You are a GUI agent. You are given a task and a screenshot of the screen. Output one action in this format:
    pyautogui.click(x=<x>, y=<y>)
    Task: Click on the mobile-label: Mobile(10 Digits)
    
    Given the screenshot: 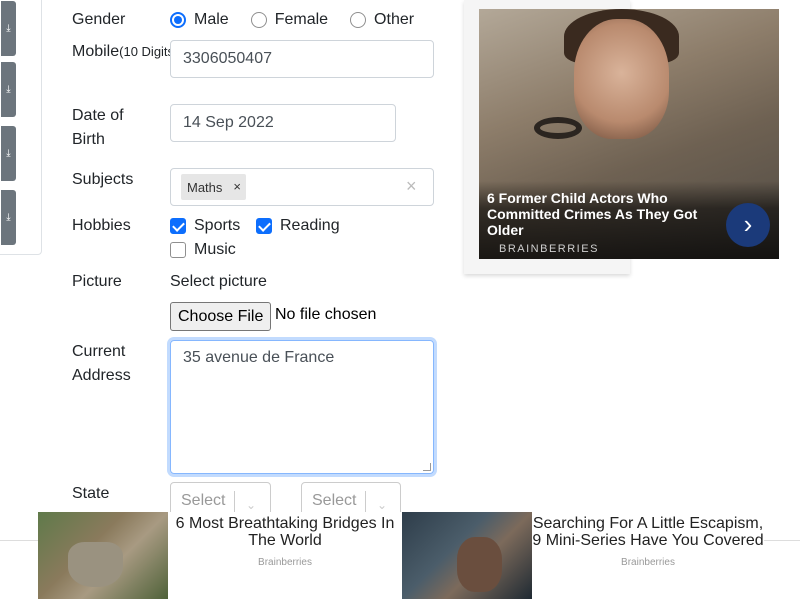 What is the action you would take?
    pyautogui.click(x=125, y=52)
    